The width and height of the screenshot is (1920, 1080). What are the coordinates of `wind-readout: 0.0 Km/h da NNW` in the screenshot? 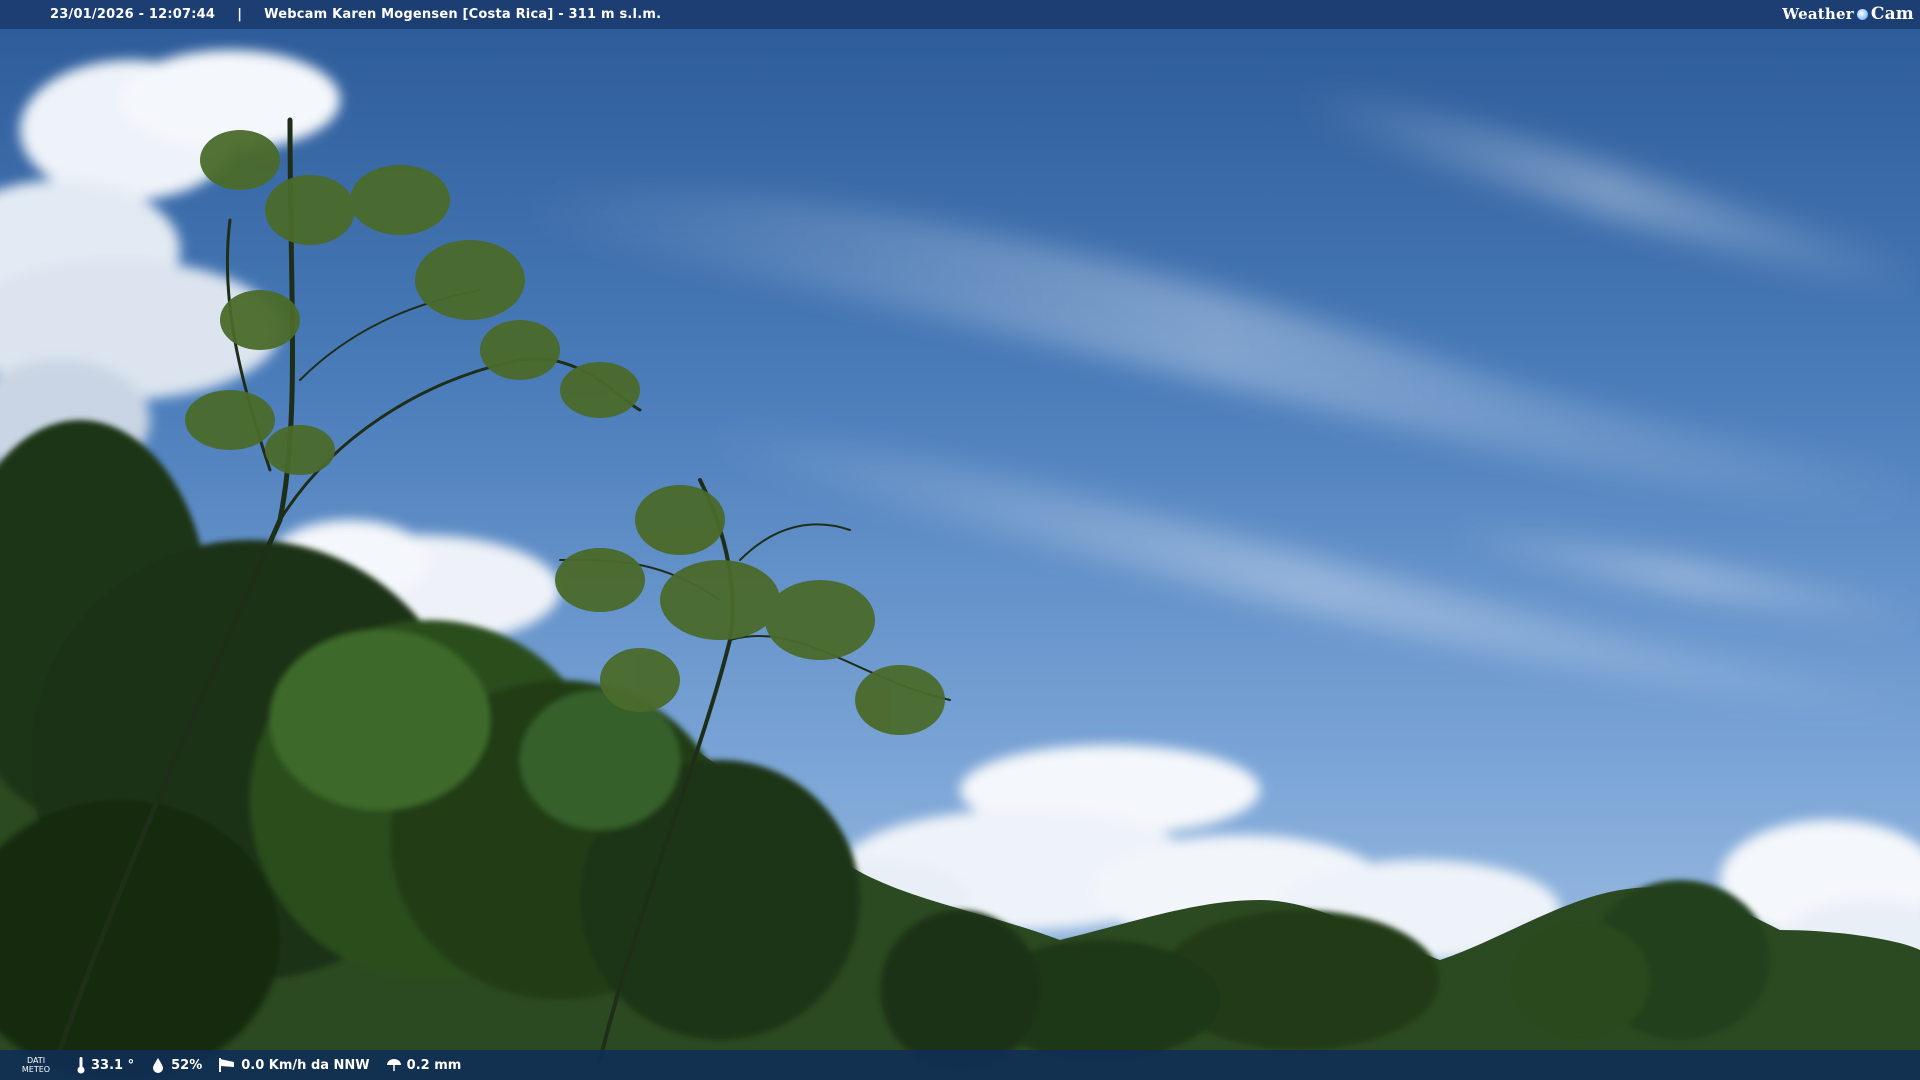 It's located at (294, 1065).